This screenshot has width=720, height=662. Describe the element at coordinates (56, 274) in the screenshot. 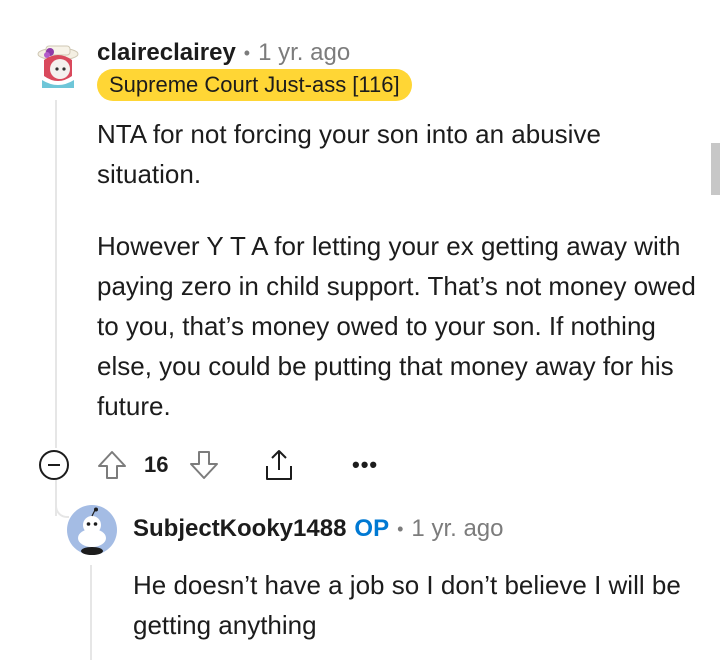

I see `thread-line` at that location.